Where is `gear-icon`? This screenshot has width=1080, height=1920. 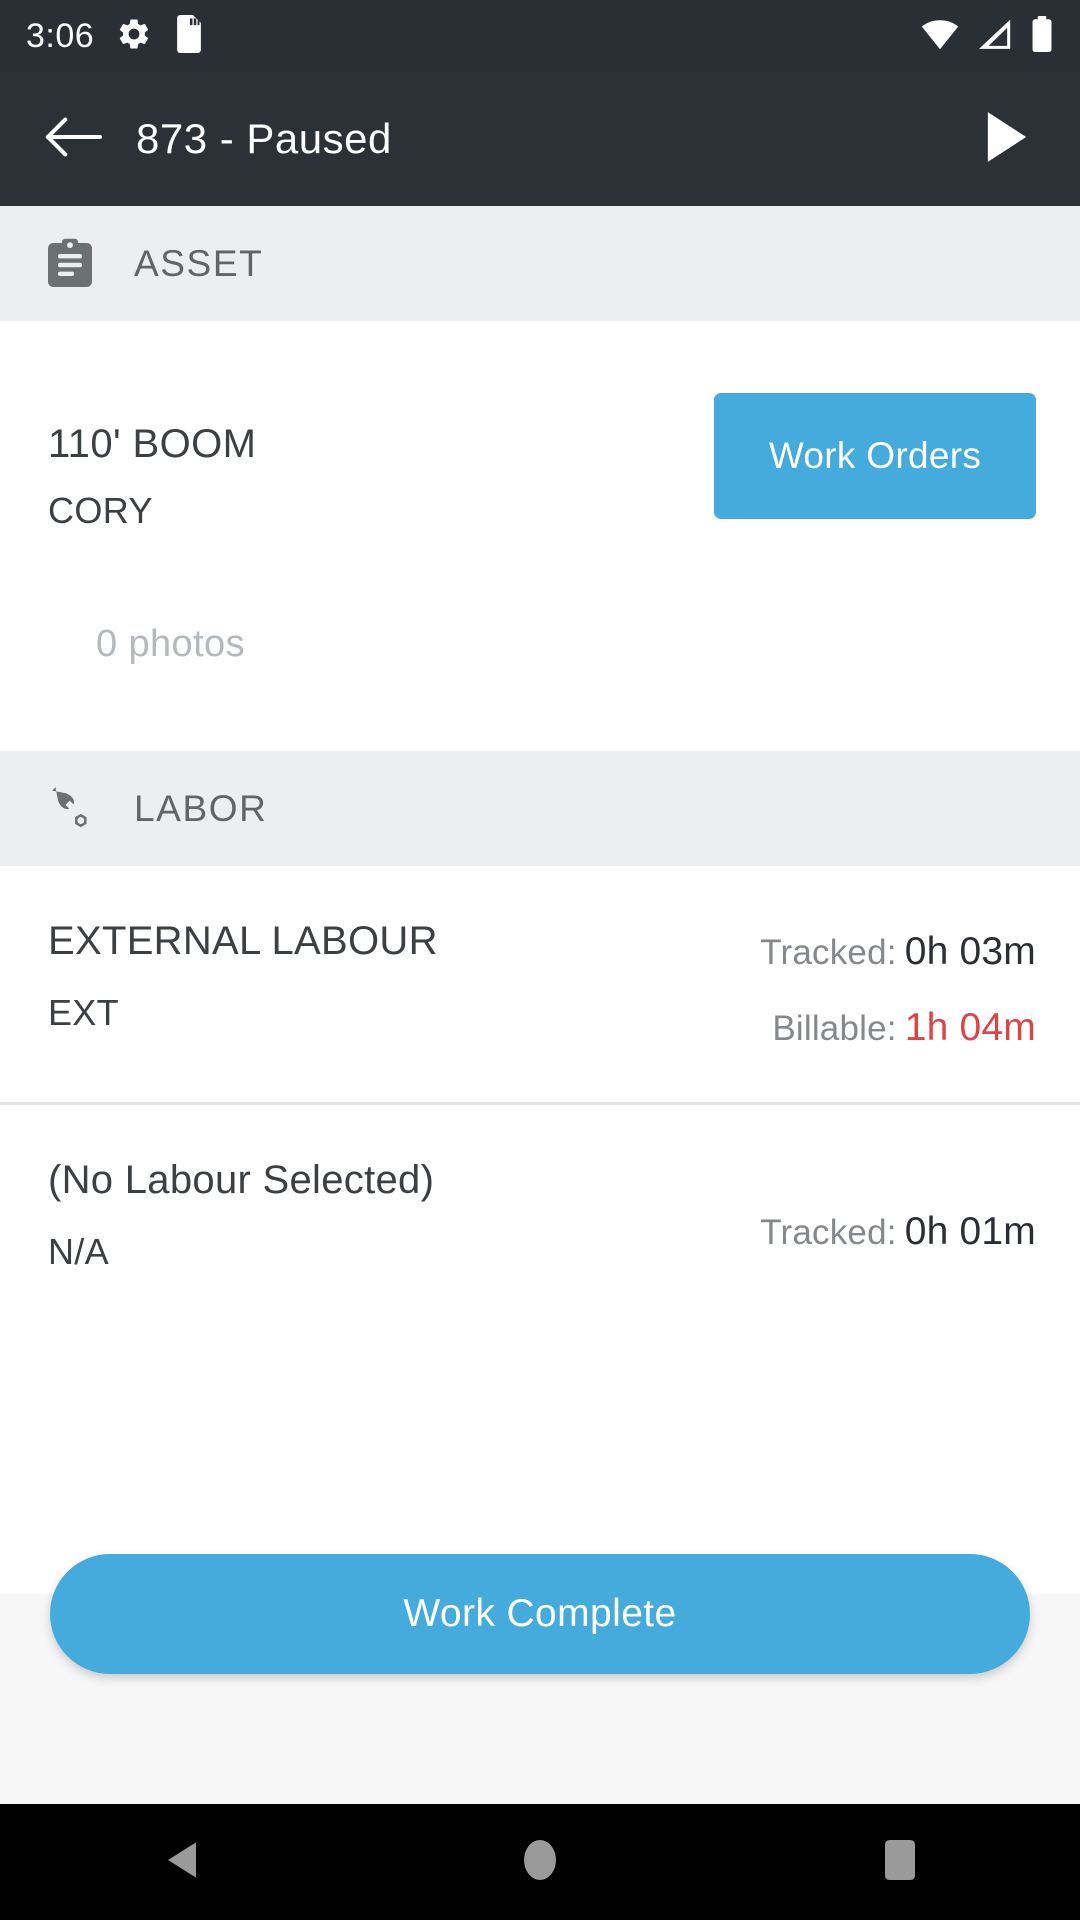
gear-icon is located at coordinates (134, 36).